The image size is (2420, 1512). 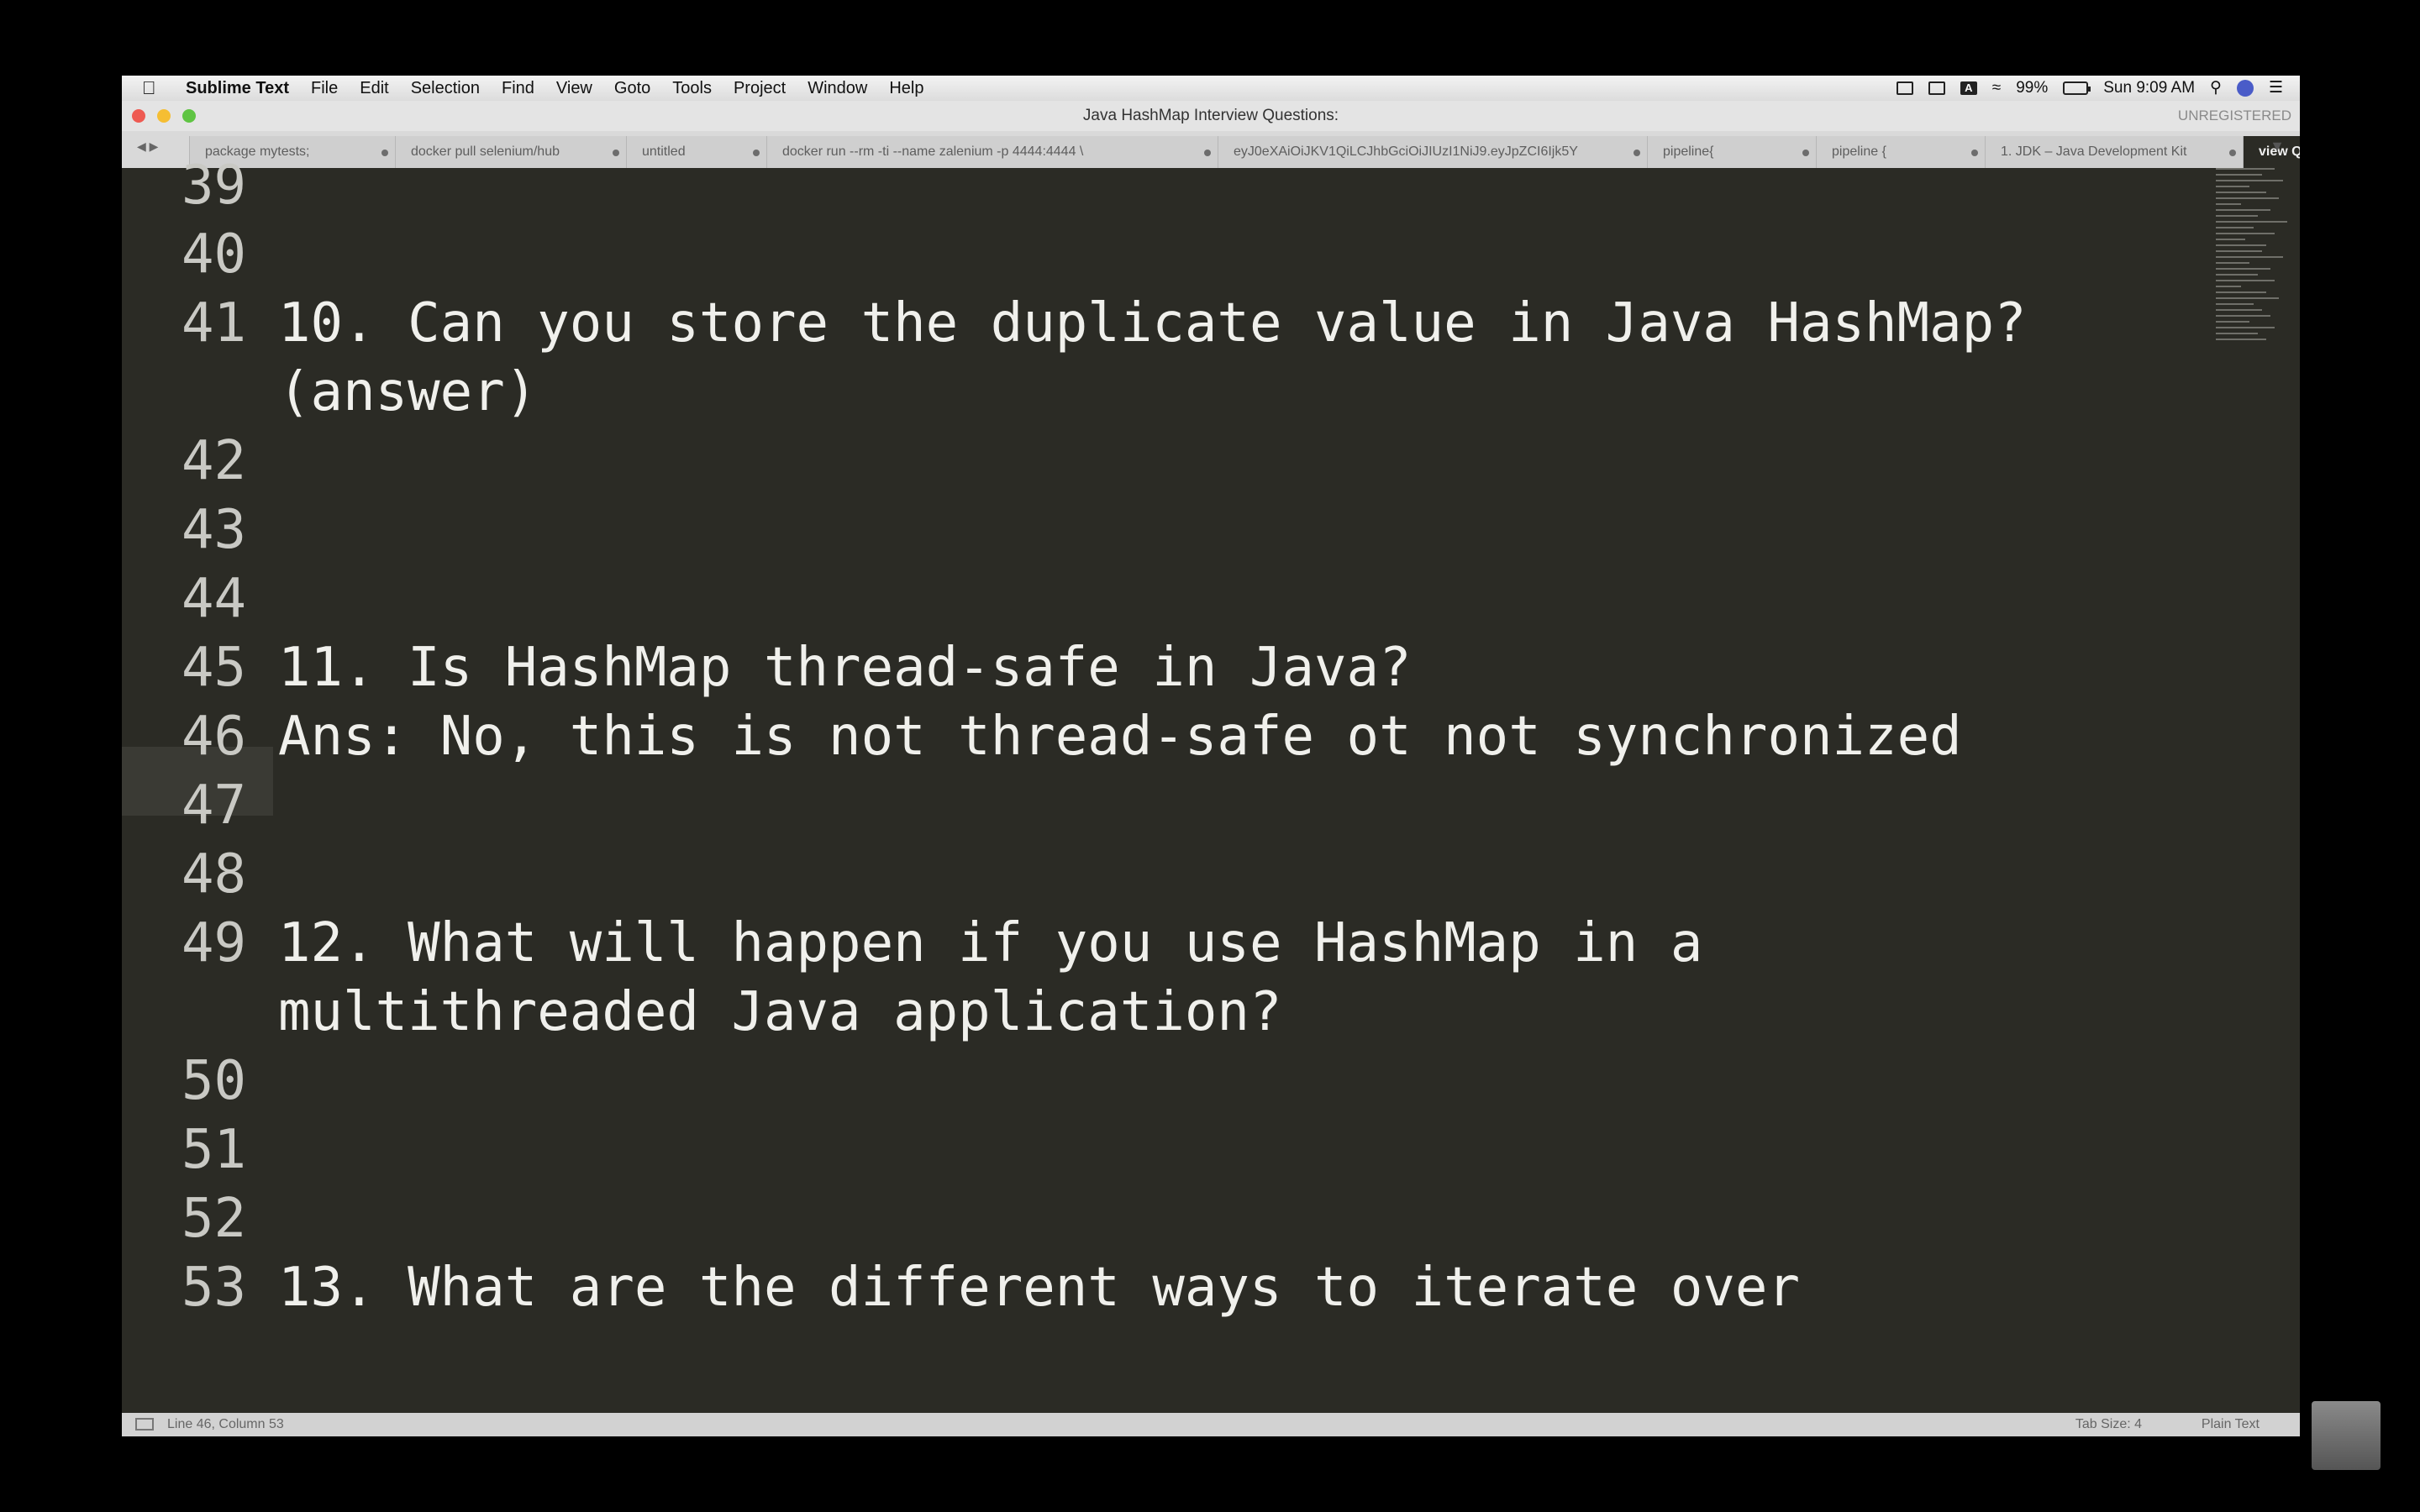 I want to click on tab-size-selector: Tab Size: 4, so click(x=2108, y=1424).